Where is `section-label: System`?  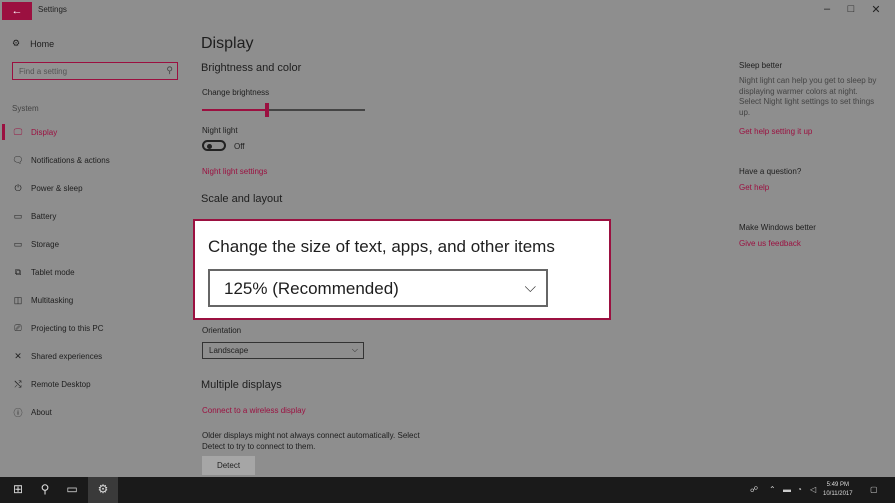 section-label: System is located at coordinates (25, 108).